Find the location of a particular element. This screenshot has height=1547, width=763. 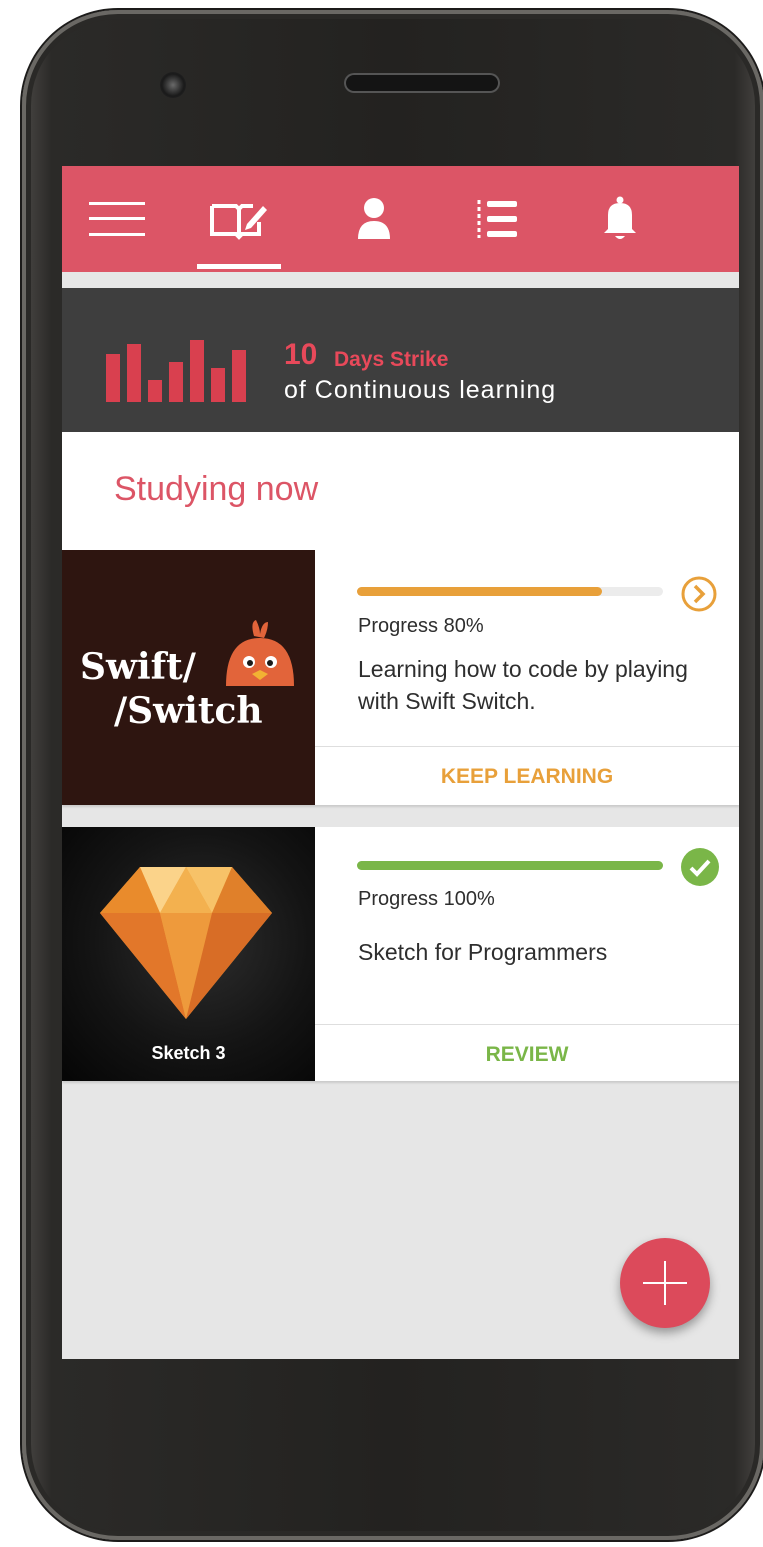

bell-icon is located at coordinates (620, 217).